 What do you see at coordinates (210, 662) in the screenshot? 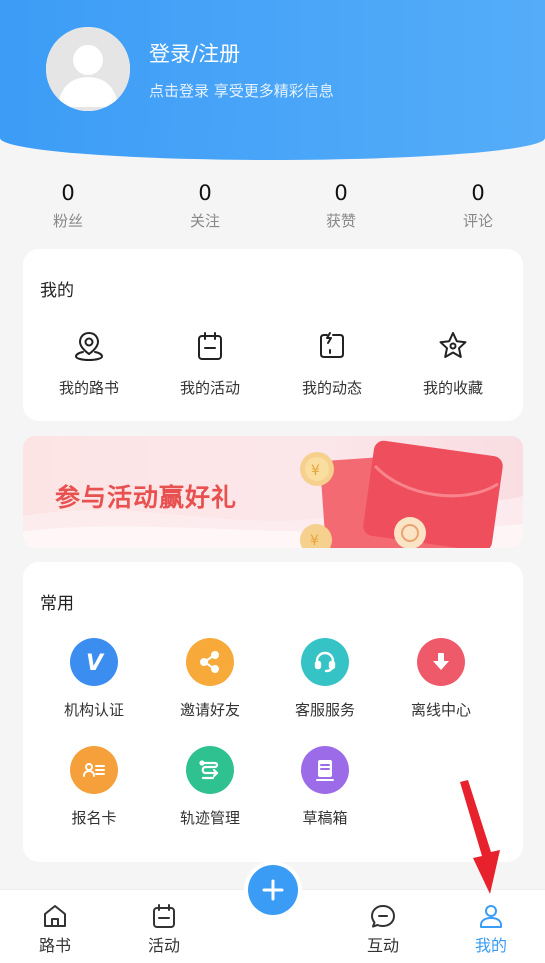
I see `share-icon` at bounding box center [210, 662].